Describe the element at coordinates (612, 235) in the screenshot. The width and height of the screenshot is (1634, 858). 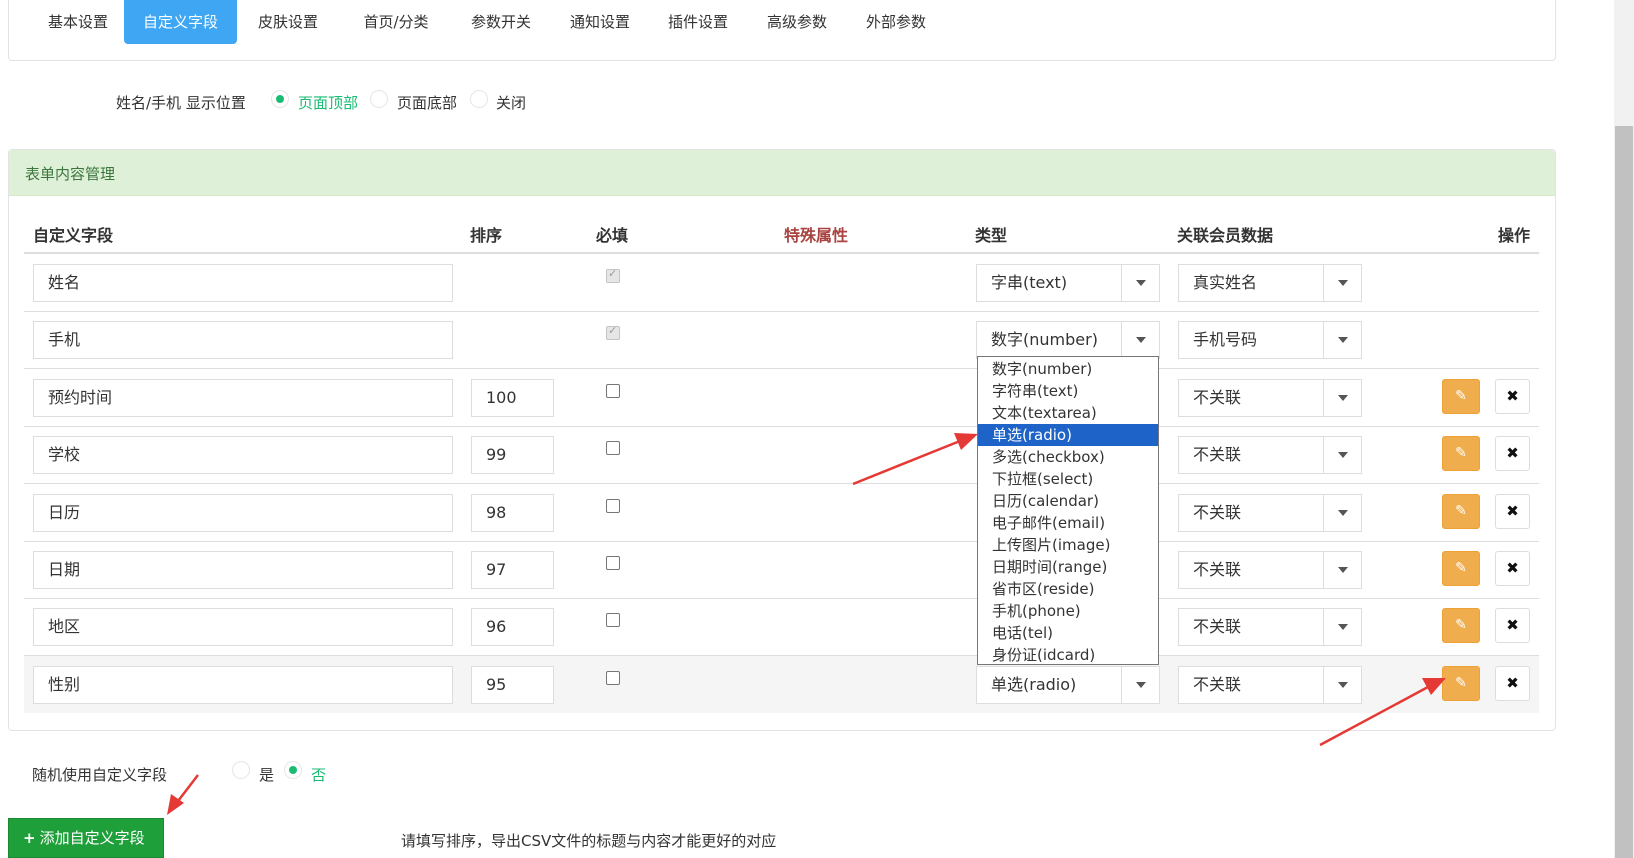
I see `th-required: 必填` at that location.